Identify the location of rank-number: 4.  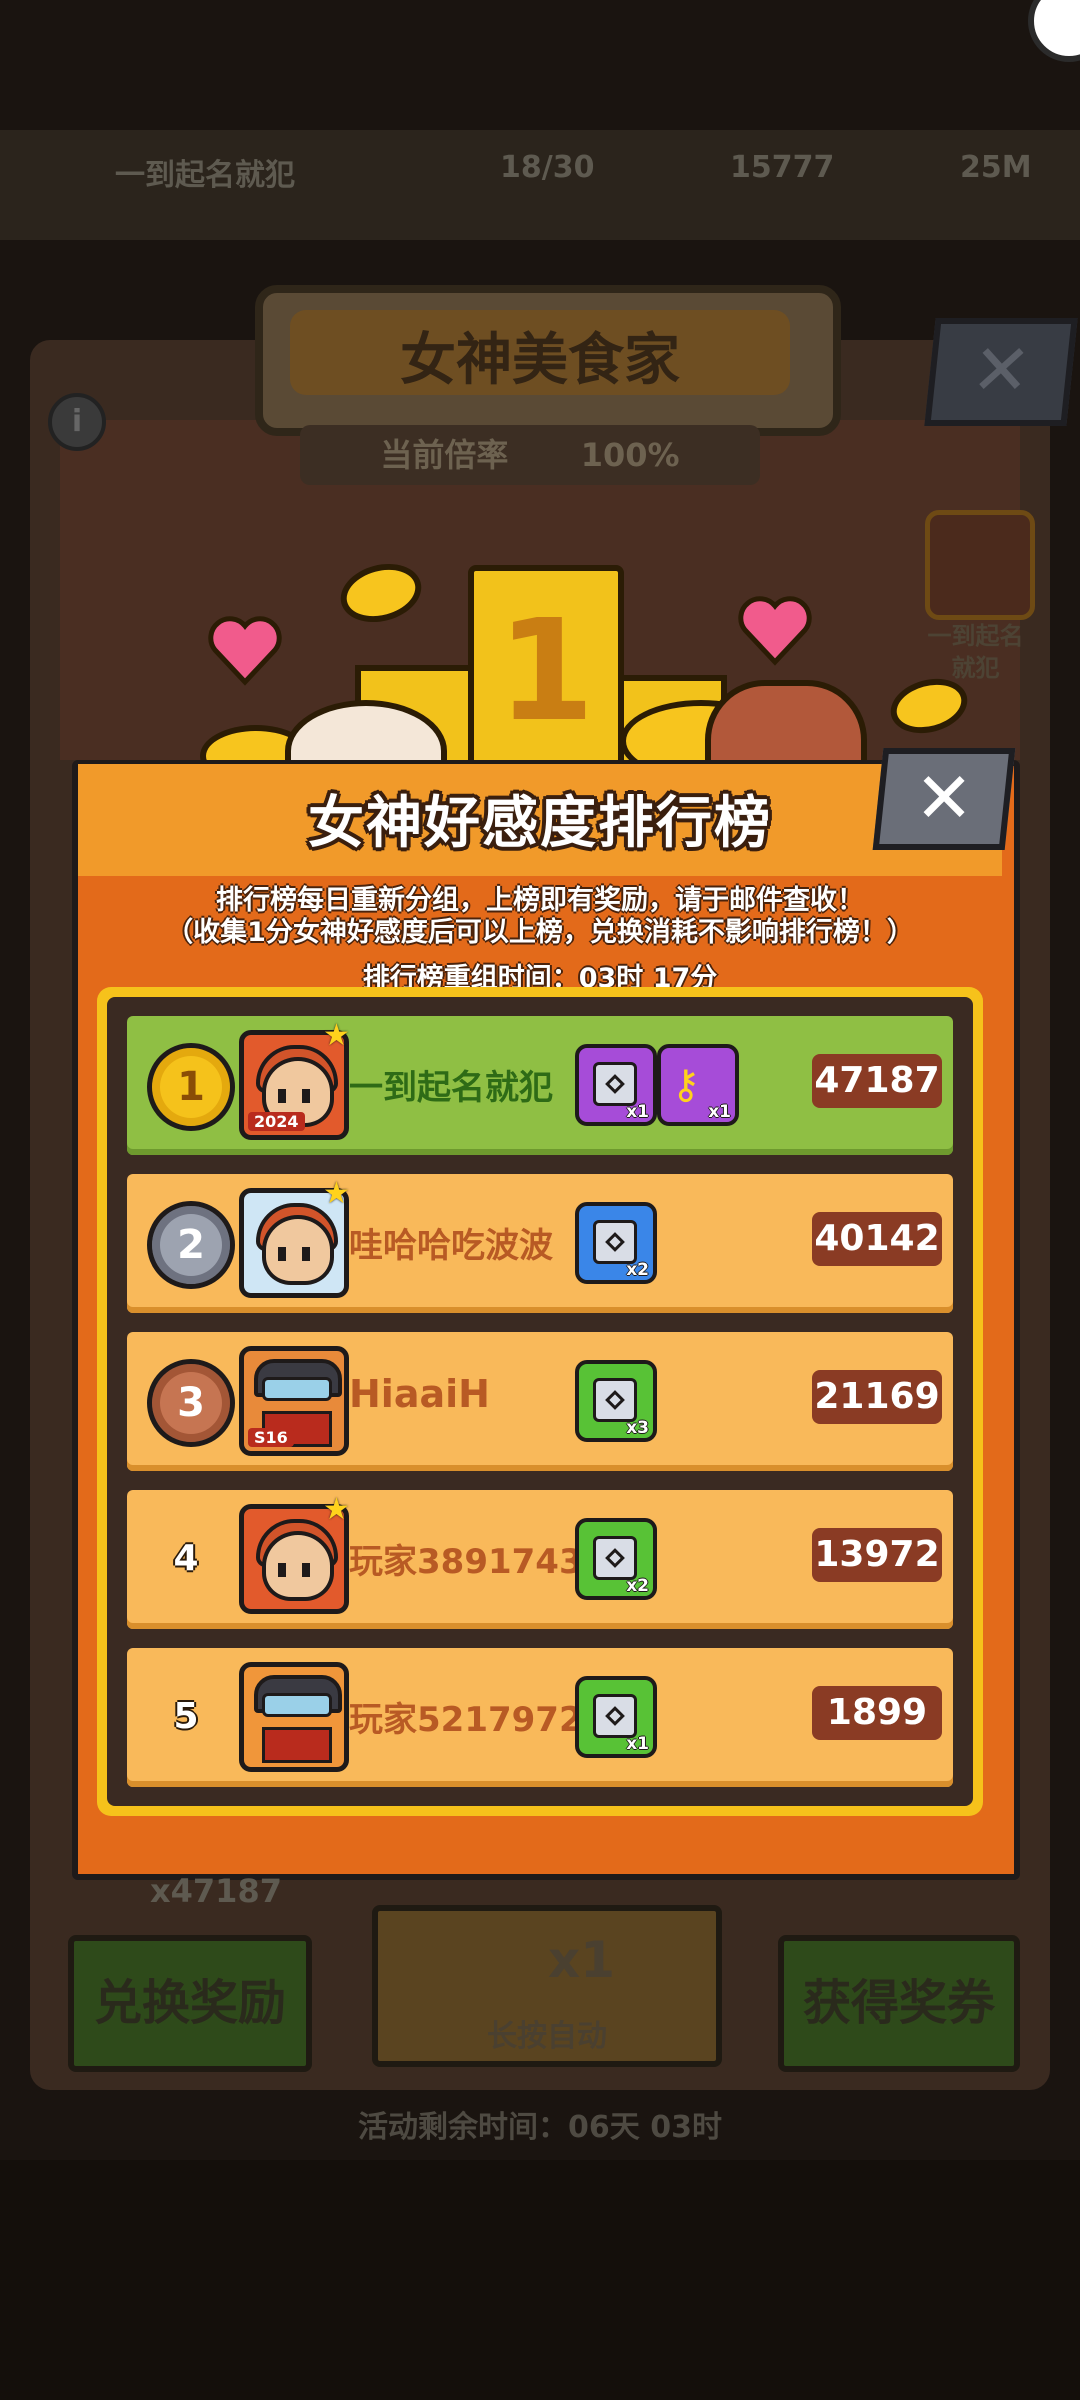
(186, 1558).